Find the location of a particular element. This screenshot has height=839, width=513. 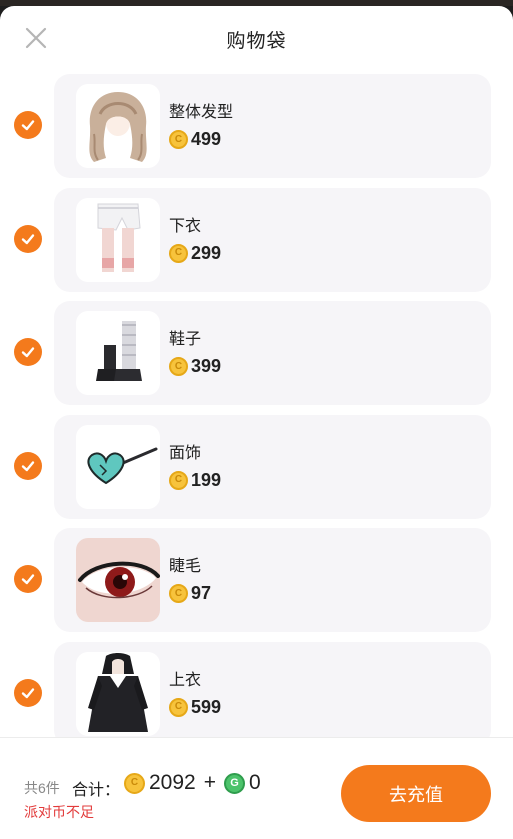

recharge-button: 去充值 is located at coordinates (416, 793).